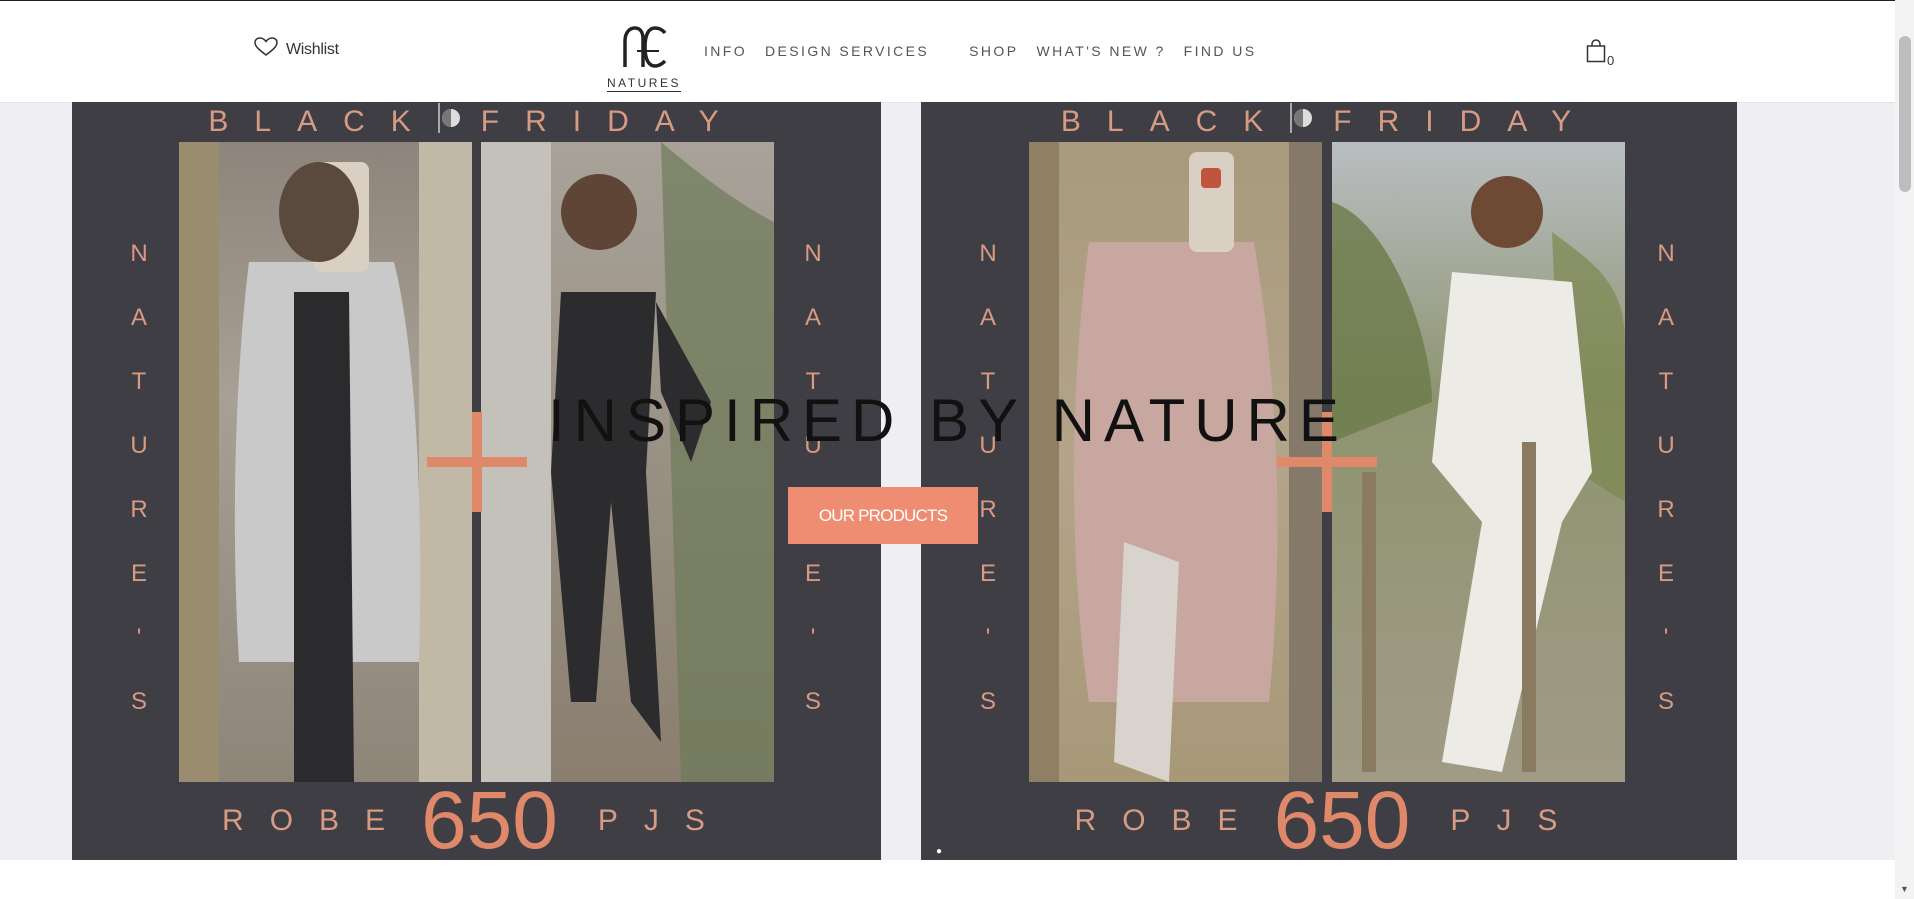 The image size is (1914, 899). I want to click on hero-title: INSPIRED BY NATURE, so click(948, 420).